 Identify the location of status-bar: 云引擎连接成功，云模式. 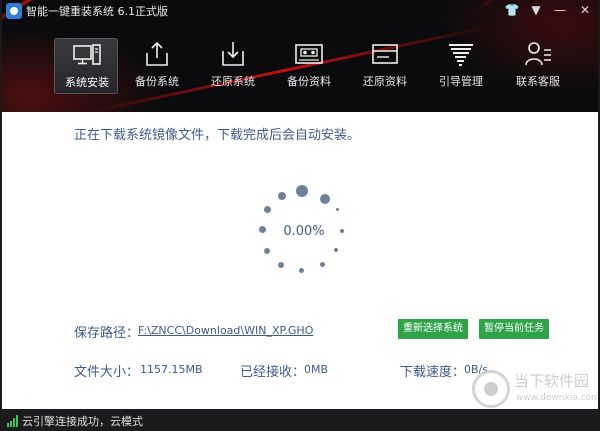
(300, 420).